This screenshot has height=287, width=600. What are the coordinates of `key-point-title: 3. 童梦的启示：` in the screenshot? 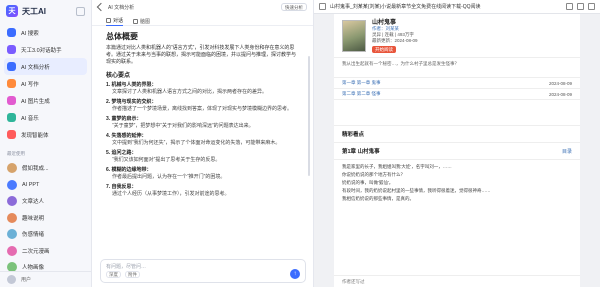 It's located at (124, 119).